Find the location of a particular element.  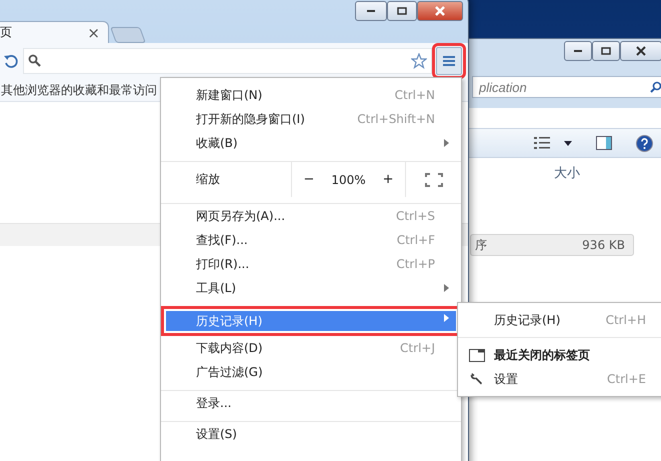

menu-item: 设置 Ctrl+E is located at coordinates (559, 379).